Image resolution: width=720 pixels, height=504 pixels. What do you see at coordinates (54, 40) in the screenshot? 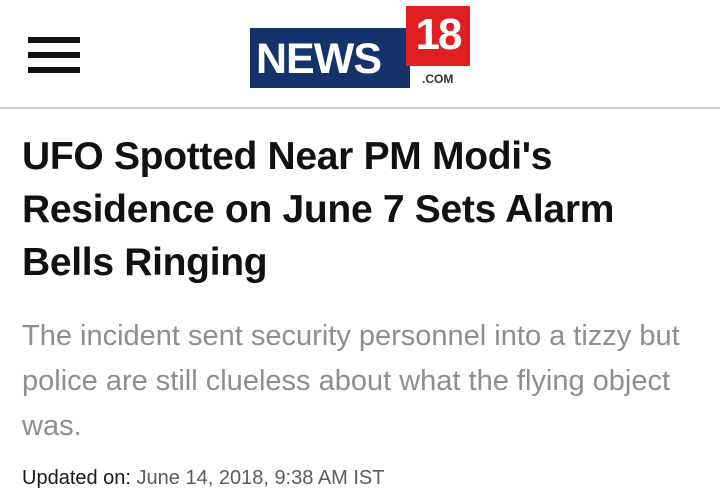
I see `menu-bar-top` at bounding box center [54, 40].